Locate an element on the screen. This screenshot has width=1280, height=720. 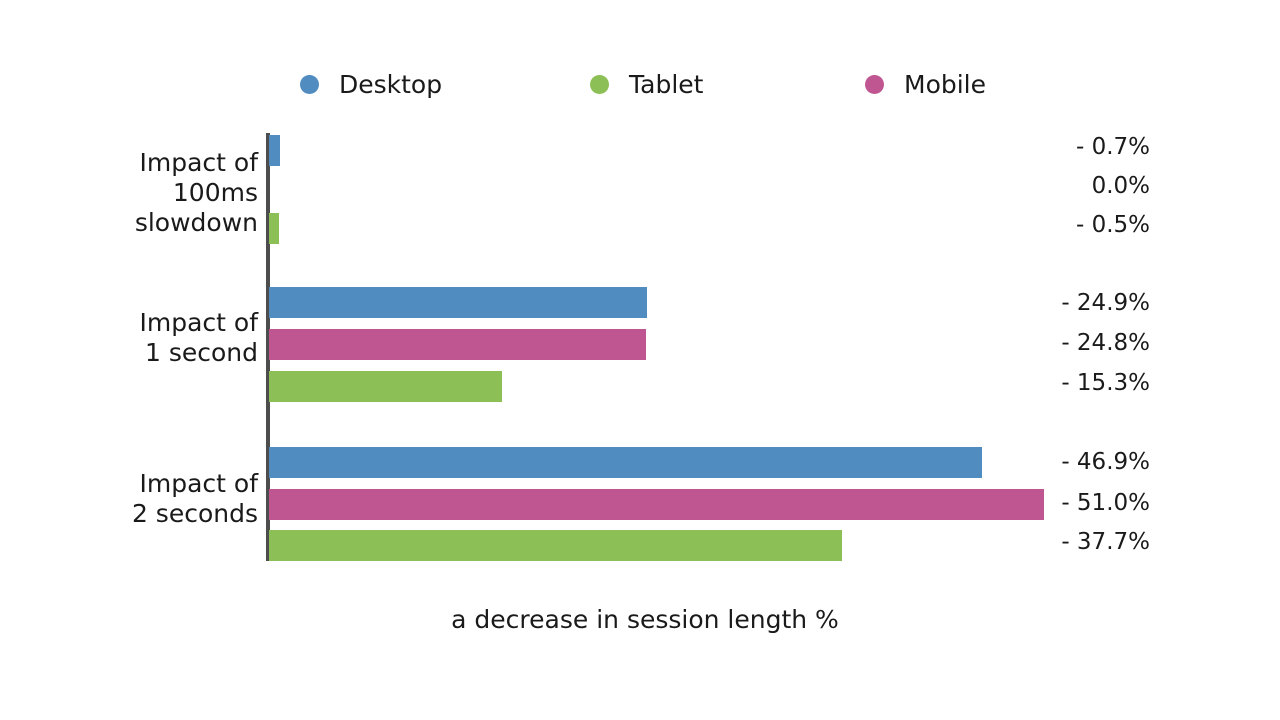
bar-100ms-tablet is located at coordinates (274, 228).